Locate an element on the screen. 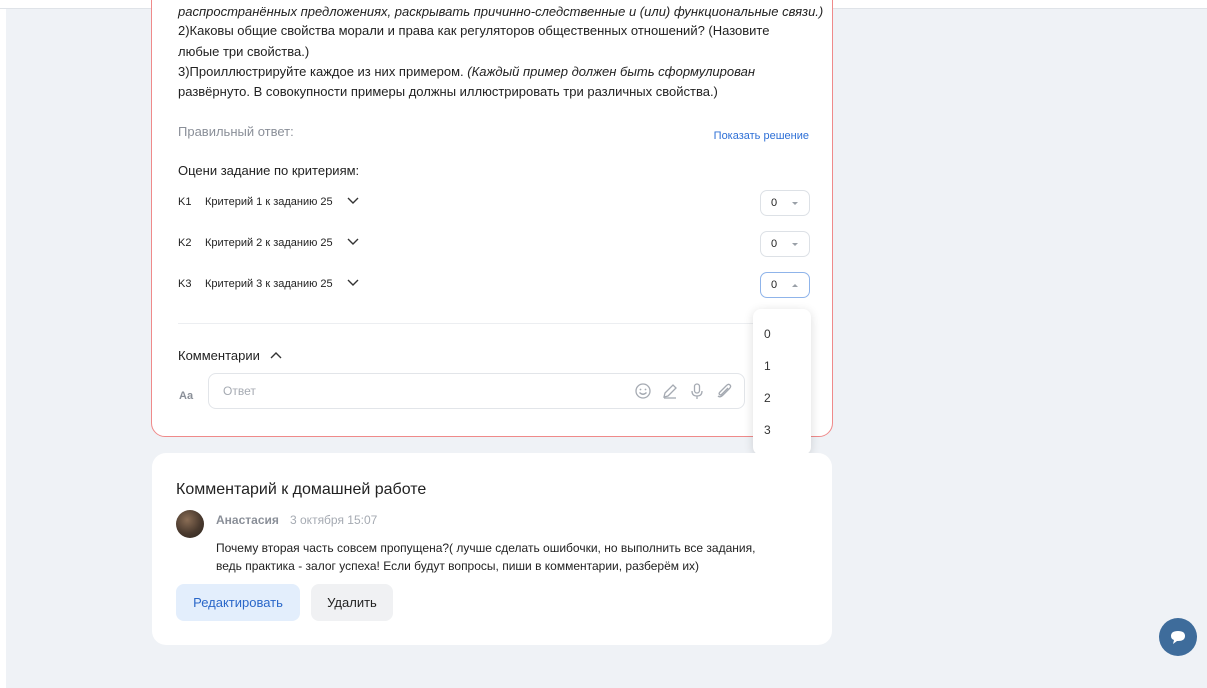  pencil-icon is located at coordinates (670, 391).